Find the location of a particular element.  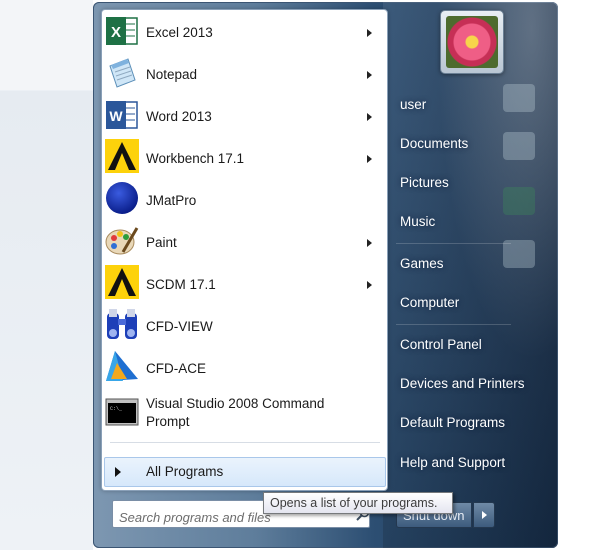

program-item-word: W Word 2013 is located at coordinates (244, 116).